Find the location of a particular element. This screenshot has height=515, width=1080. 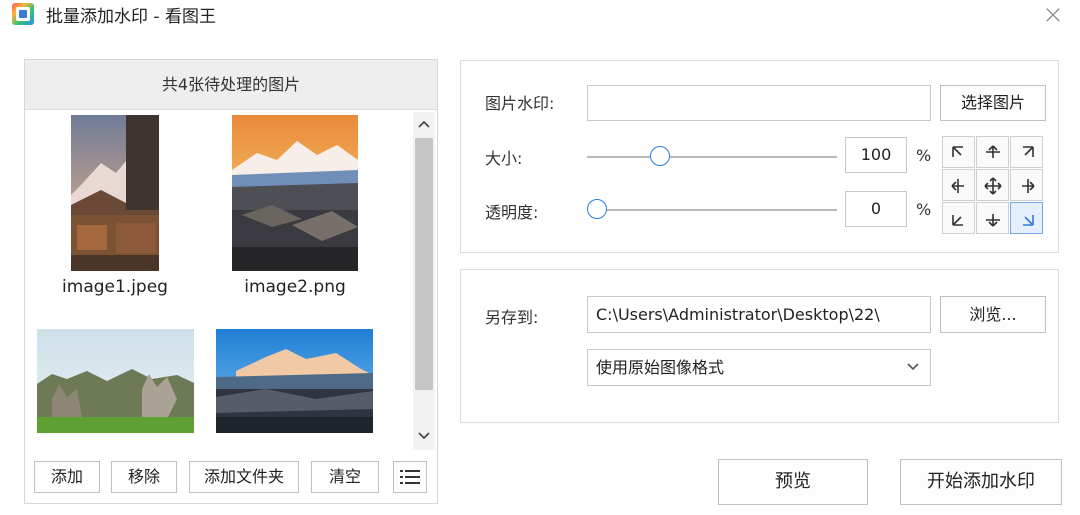

choose-image-button: 选择图片 is located at coordinates (993, 103).